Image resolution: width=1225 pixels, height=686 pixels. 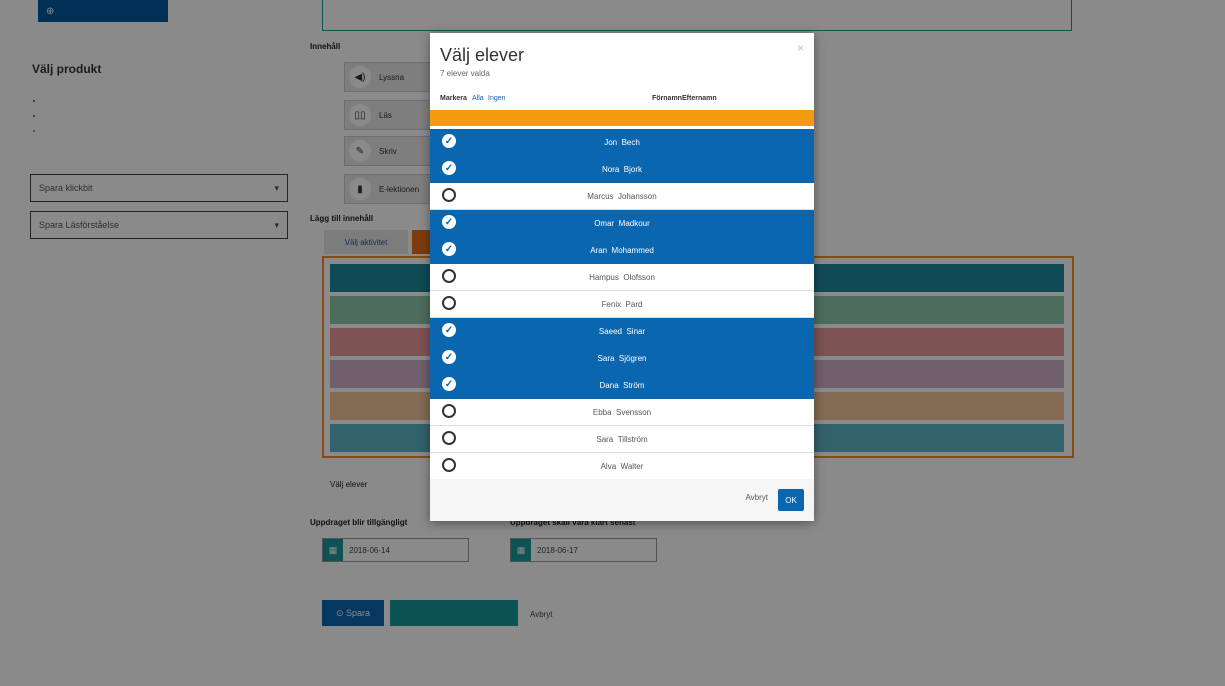 I want to click on header-mark-label: Markera, so click(x=453, y=98).